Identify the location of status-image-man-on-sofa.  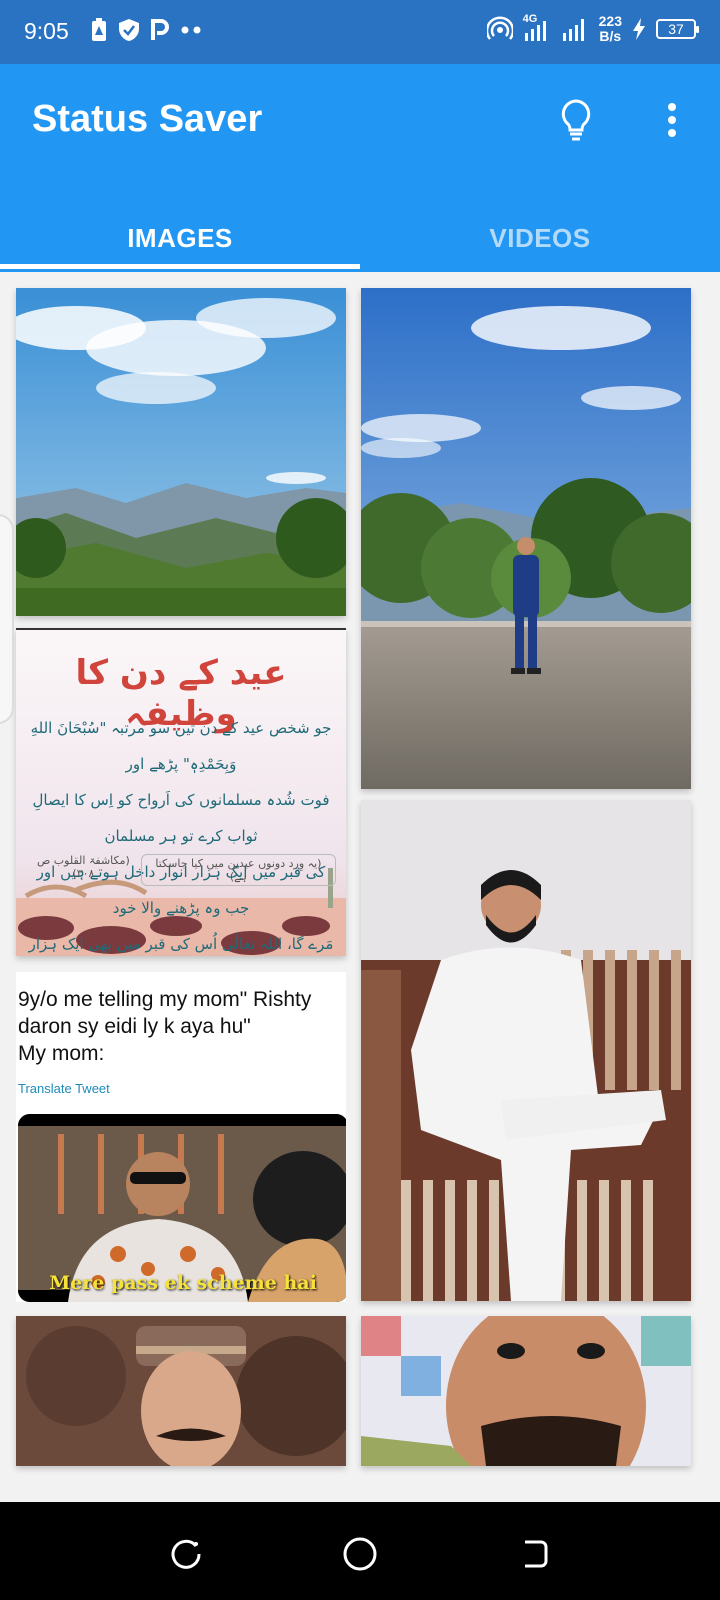
(526, 1050).